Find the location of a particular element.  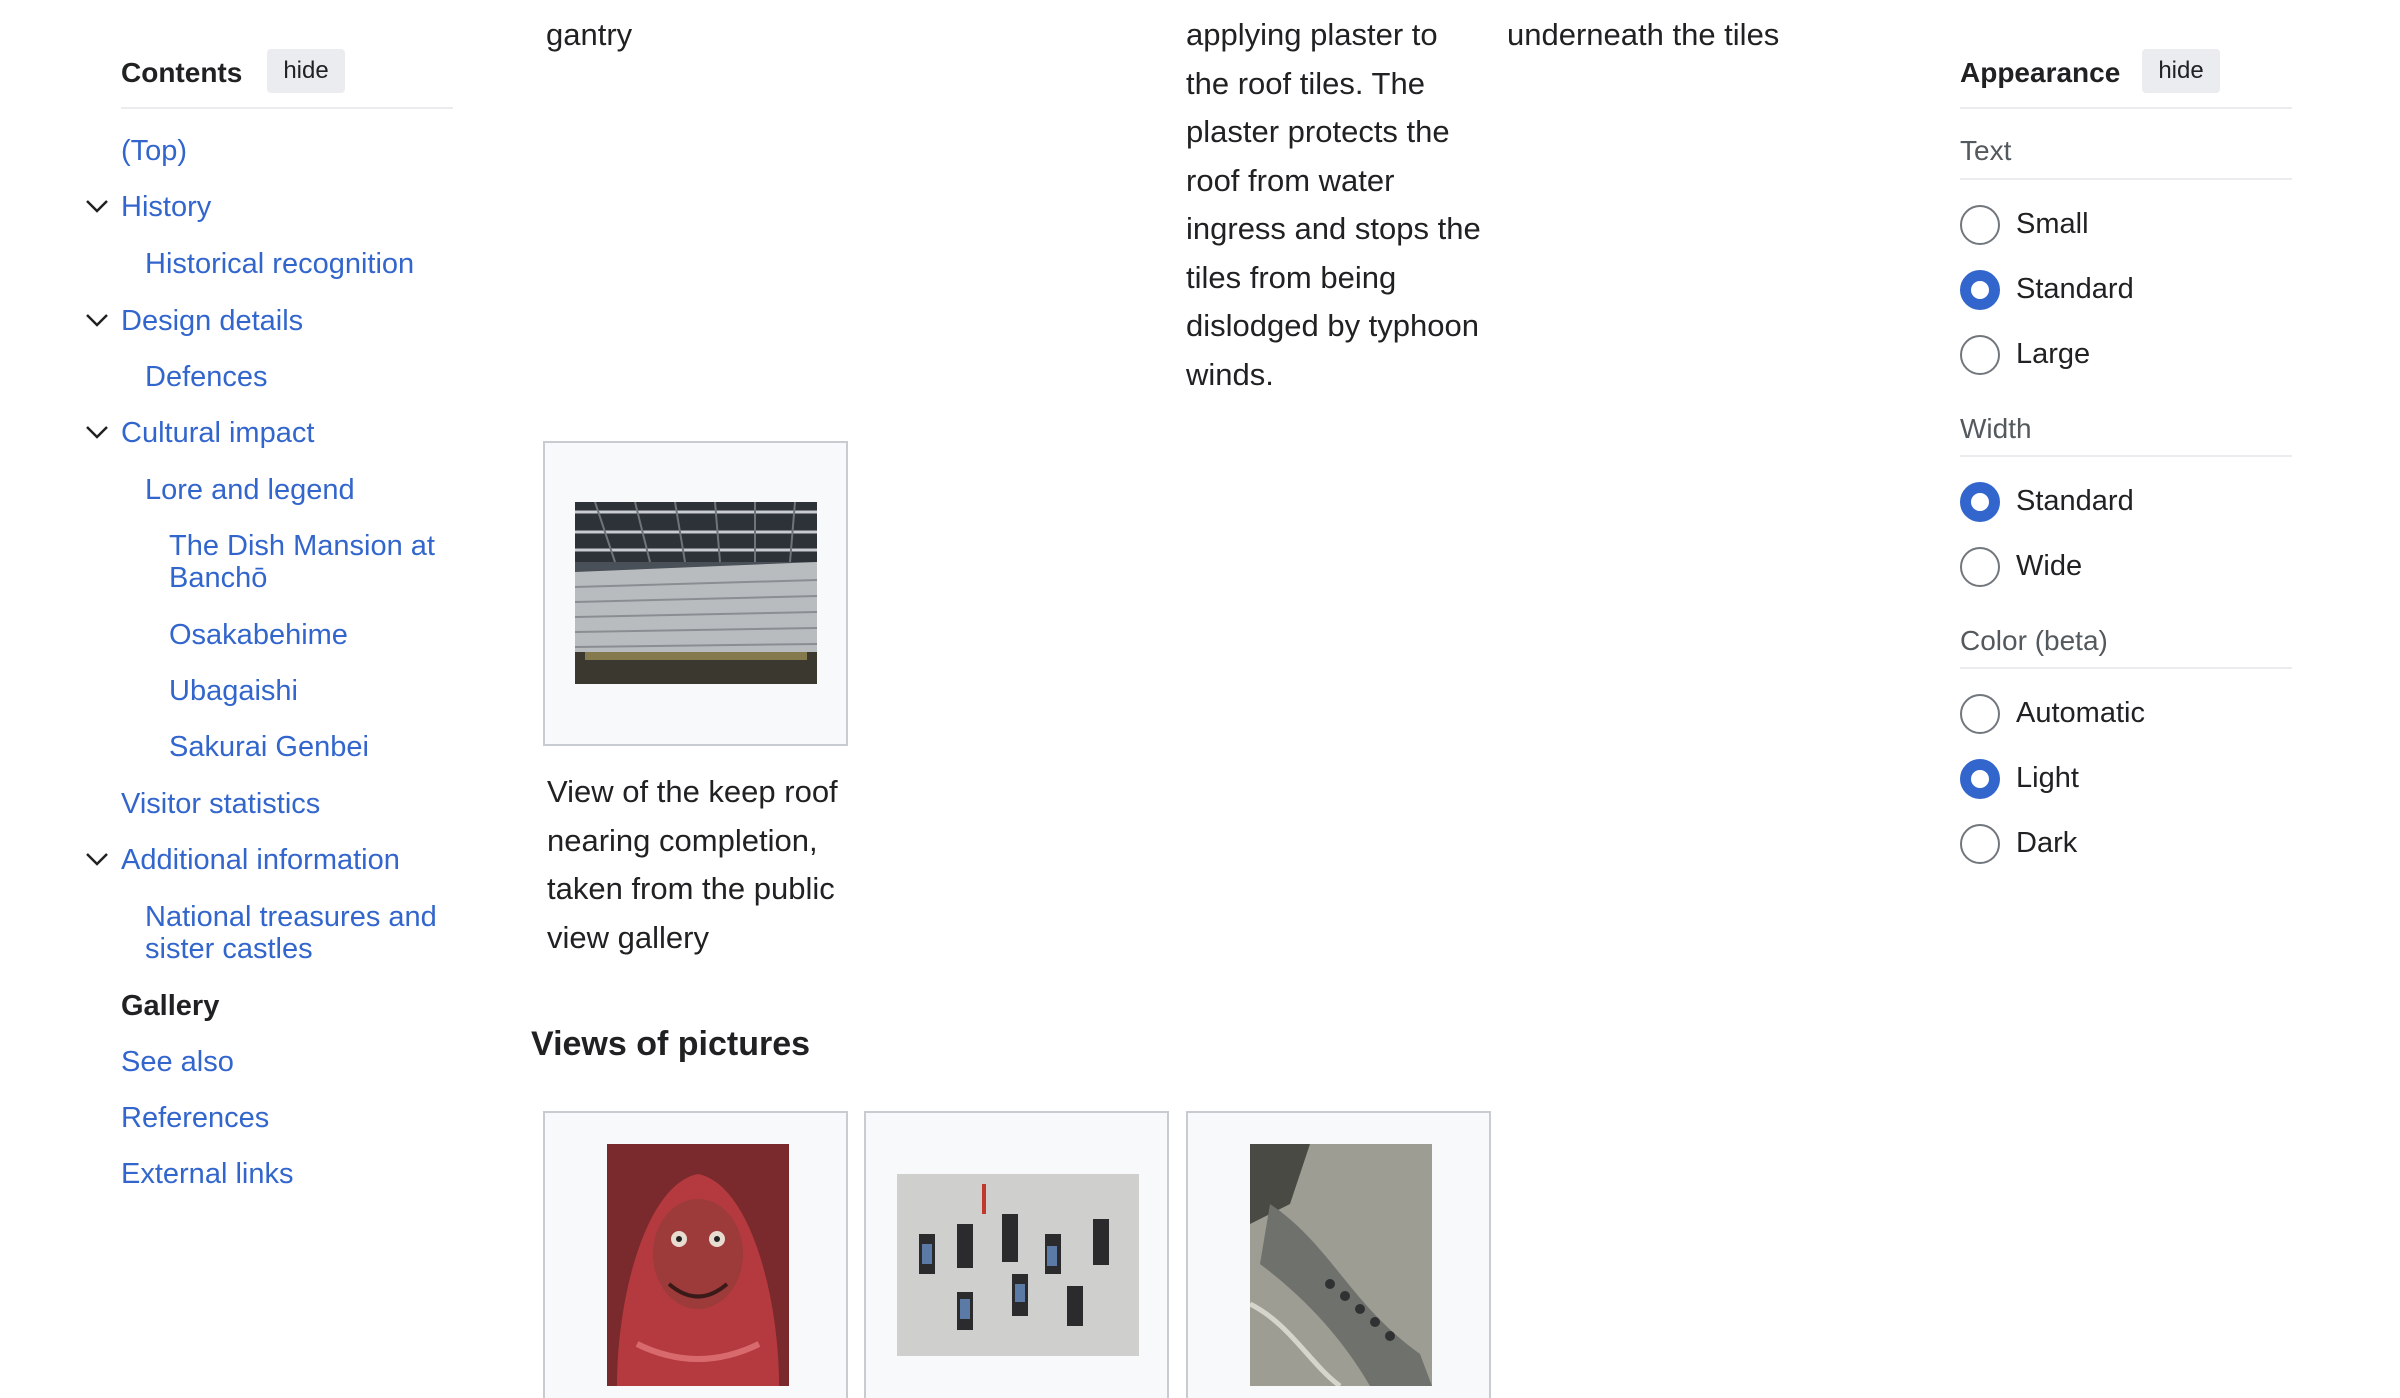

toc-item-history: History is located at coordinates (166, 207).